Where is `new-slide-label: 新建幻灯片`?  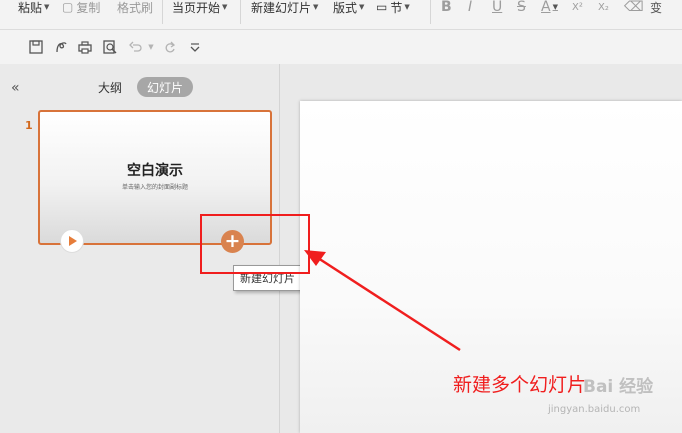
new-slide-label: 新建幻灯片 is located at coordinates (281, 7).